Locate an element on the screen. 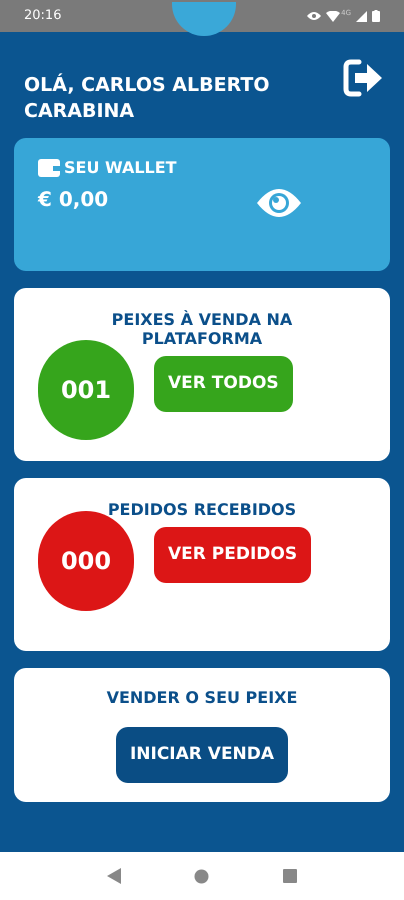 The height and width of the screenshot is (900, 404). wifi-icon is located at coordinates (333, 16).